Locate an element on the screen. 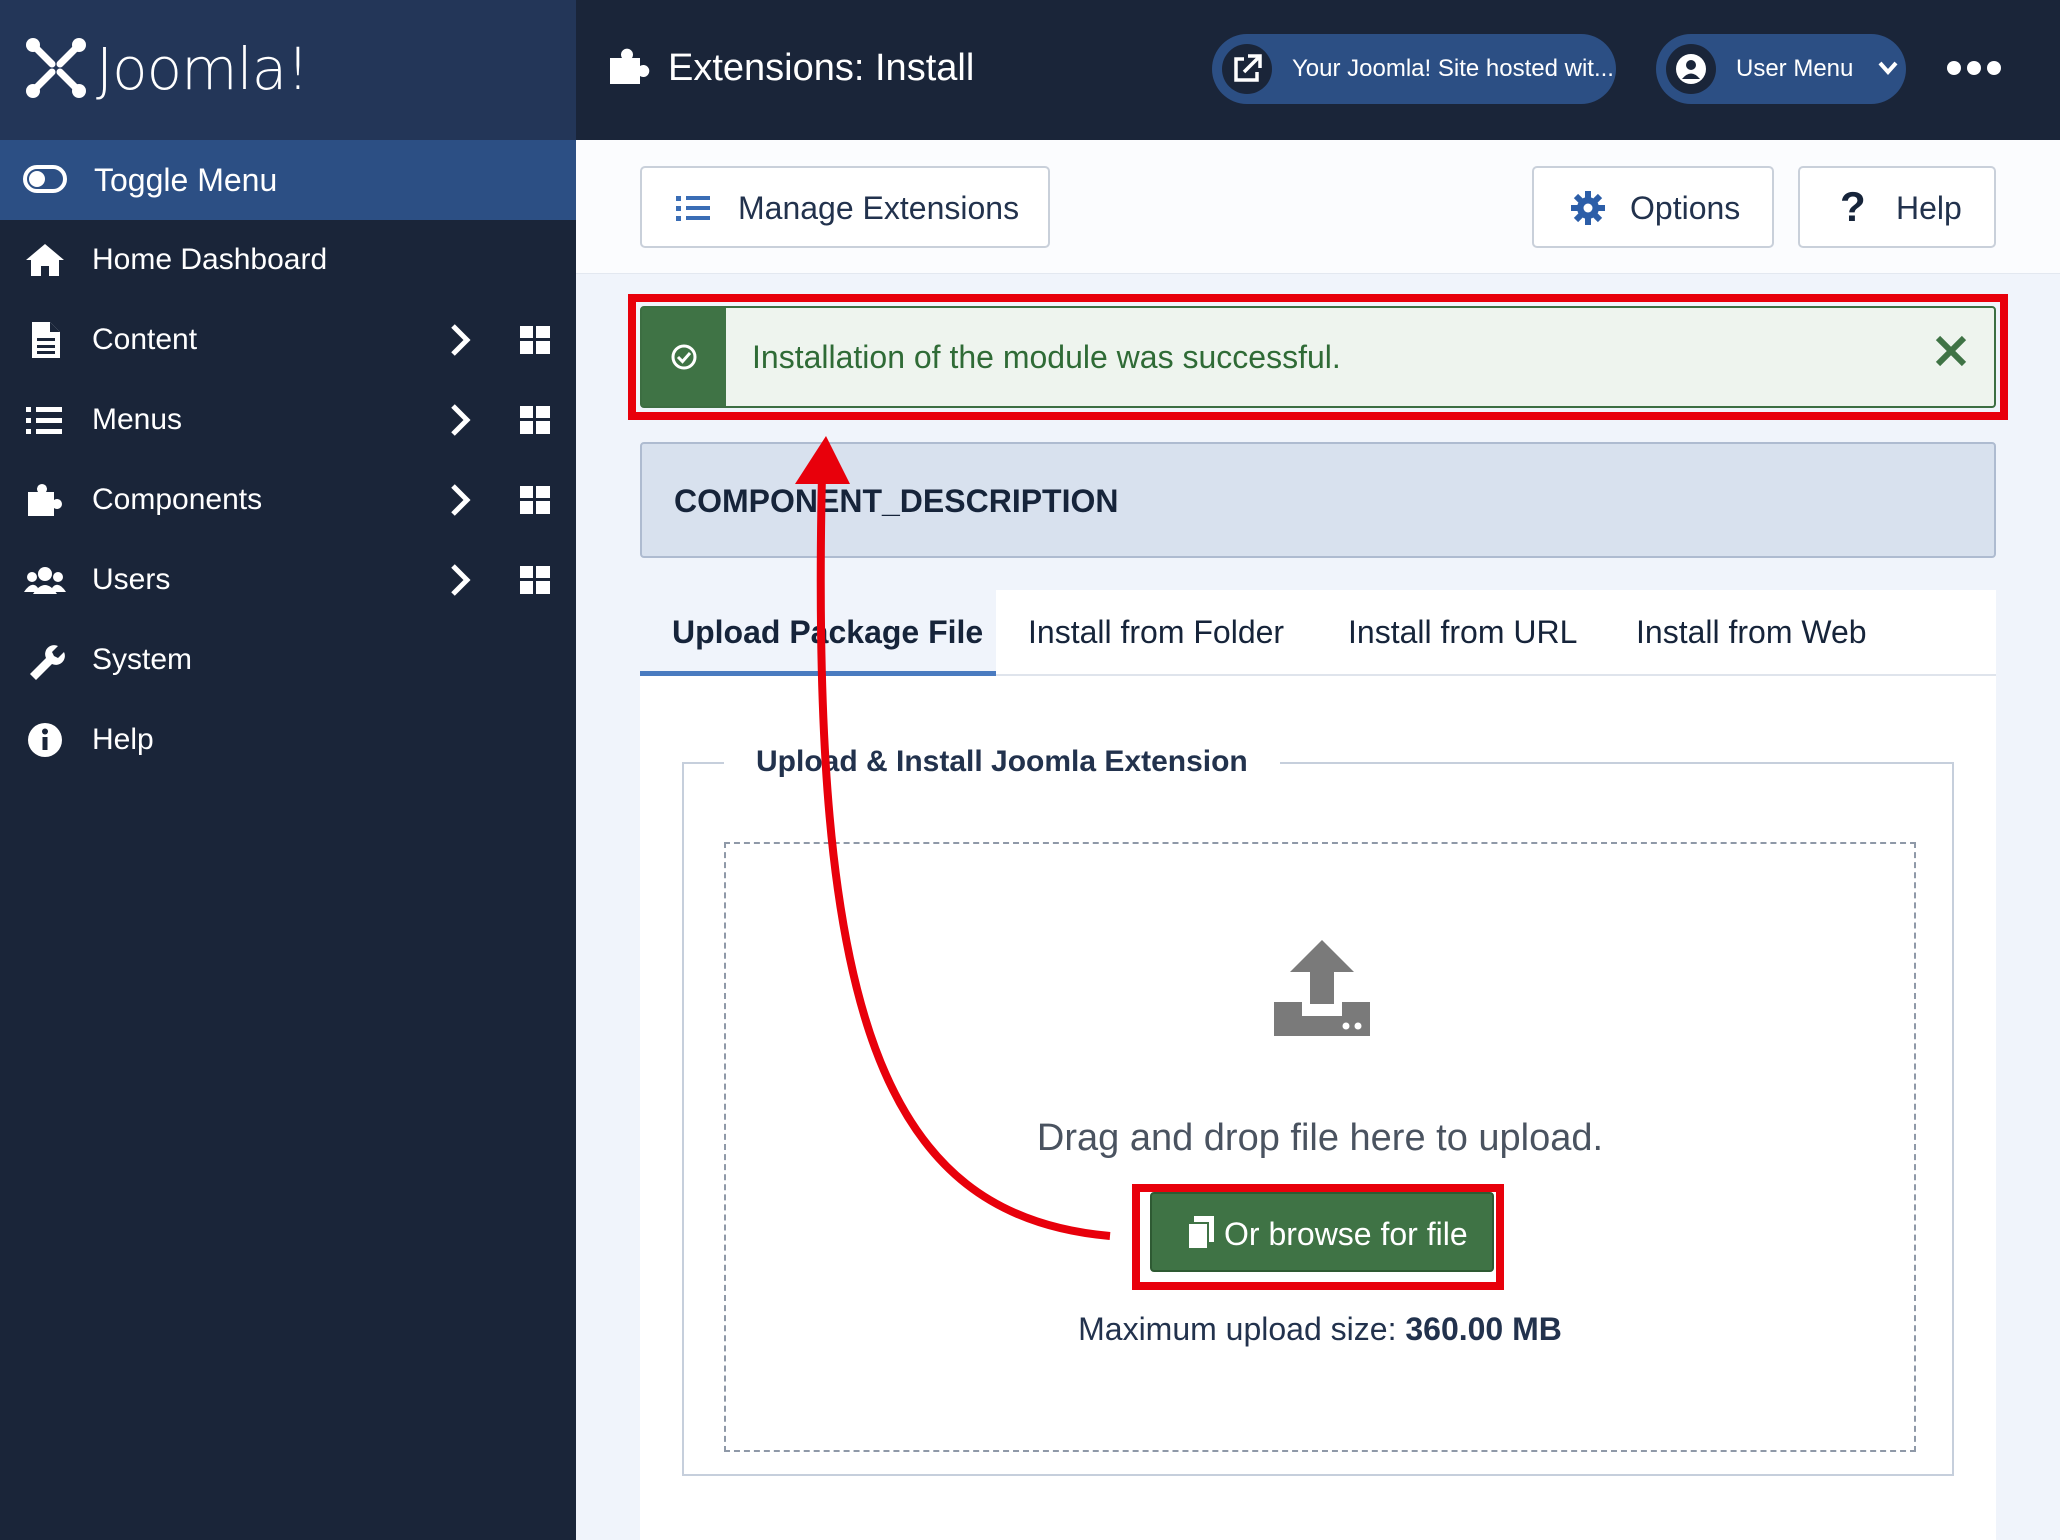 The width and height of the screenshot is (2060, 1540). sidebar-item-system: System is located at coordinates (288, 660).